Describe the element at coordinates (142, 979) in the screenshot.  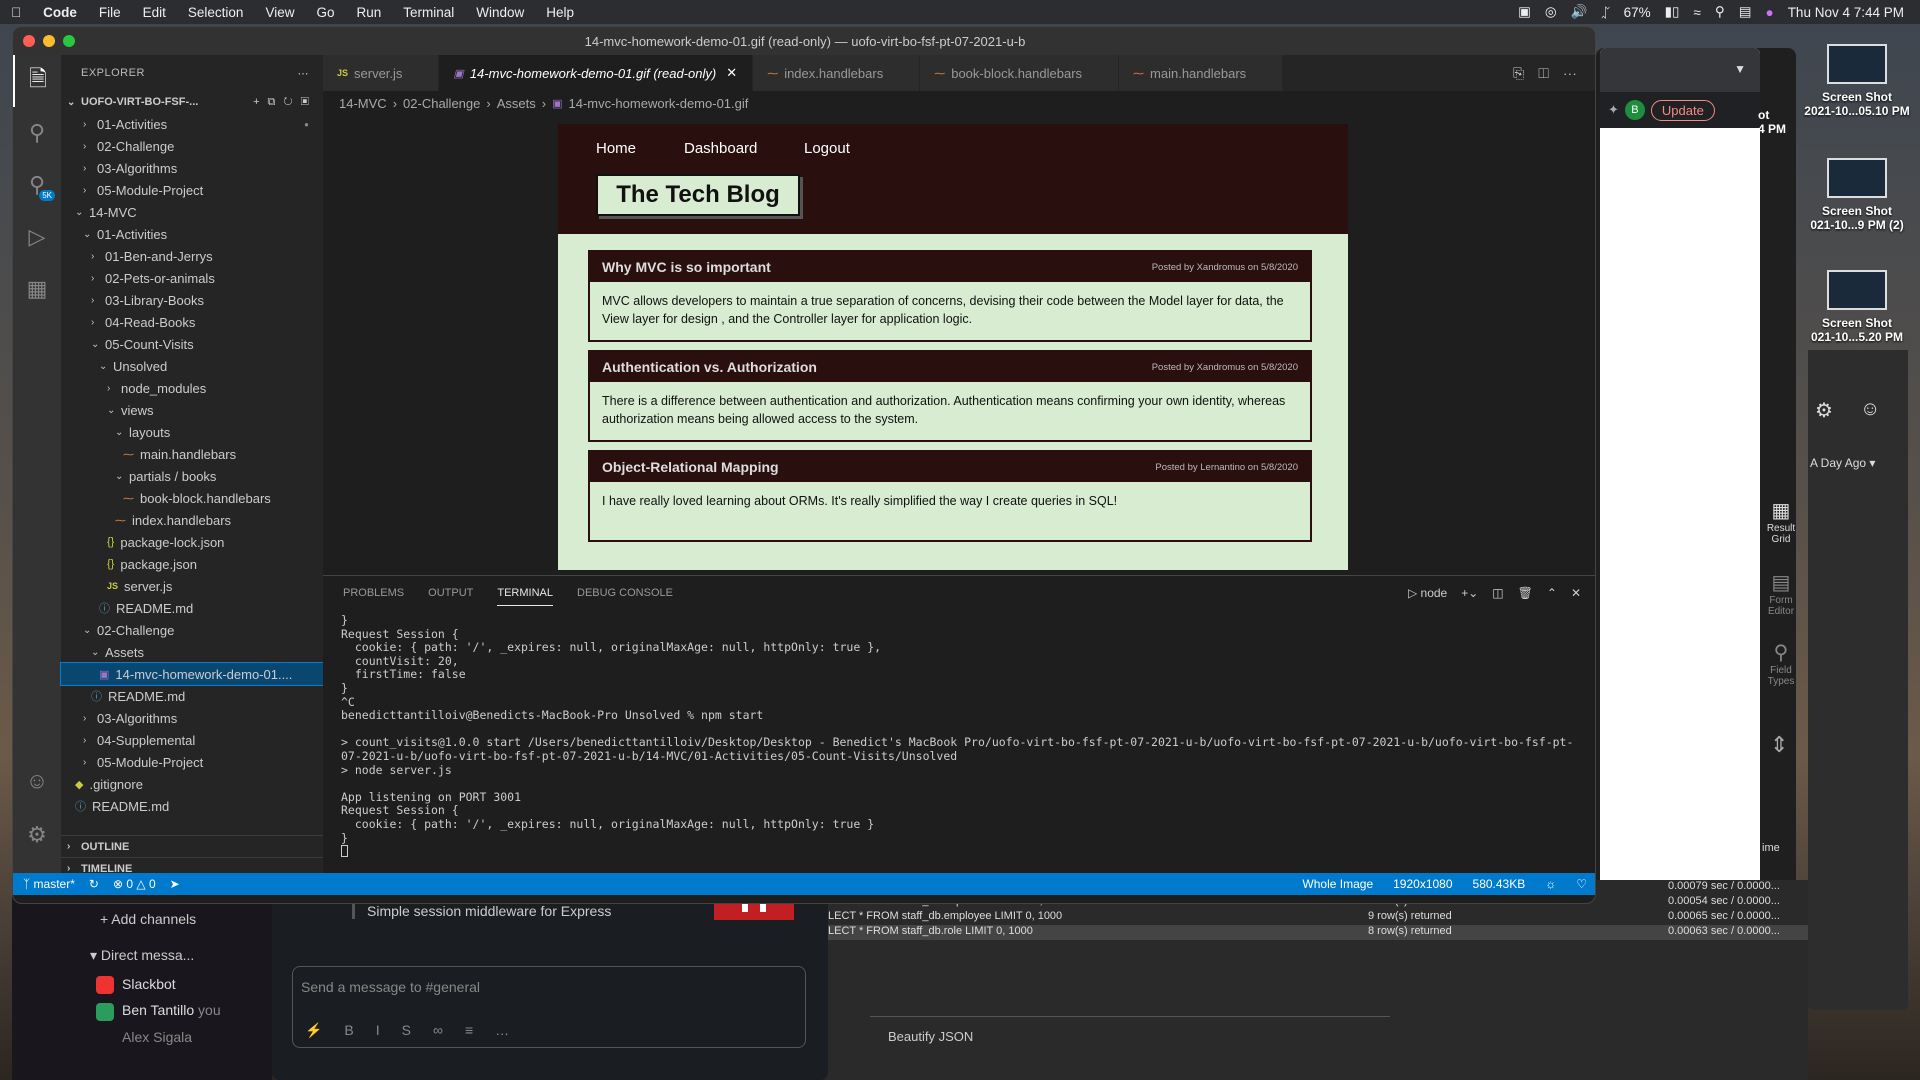
I see `dm-slackbot: Slackbot` at that location.